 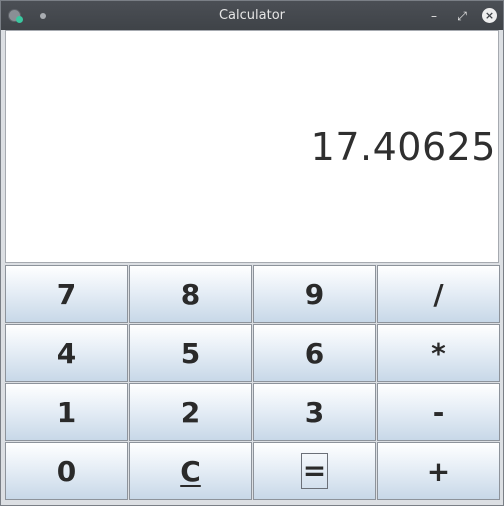 I want to click on key-label: 1, so click(x=66, y=412).